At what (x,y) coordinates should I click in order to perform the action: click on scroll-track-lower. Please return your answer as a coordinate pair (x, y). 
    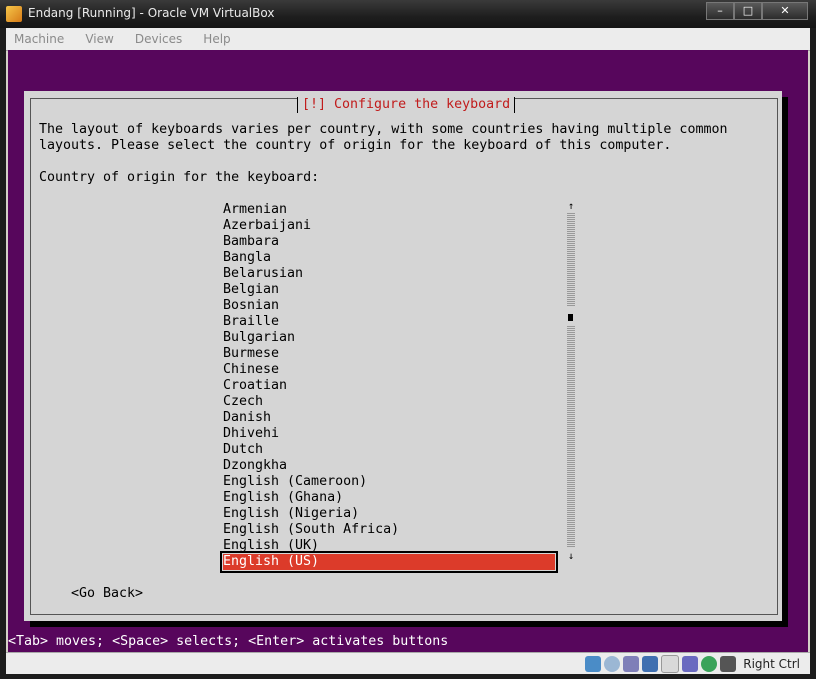
    Looking at the image, I should click on (571, 437).